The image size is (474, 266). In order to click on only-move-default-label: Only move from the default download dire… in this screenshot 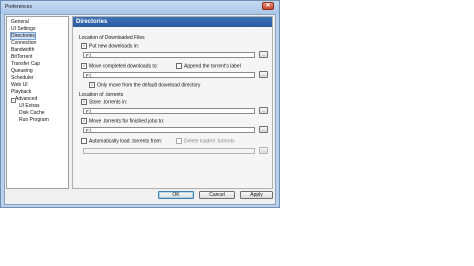, I will do `click(149, 85)`.